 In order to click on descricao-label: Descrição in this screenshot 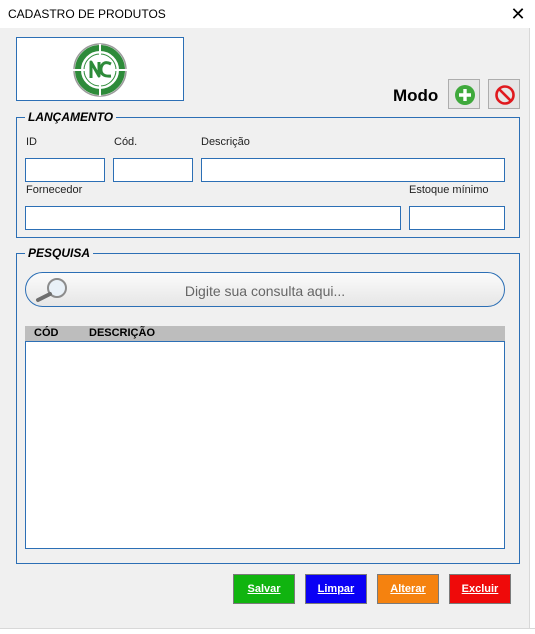, I will do `click(225, 142)`.